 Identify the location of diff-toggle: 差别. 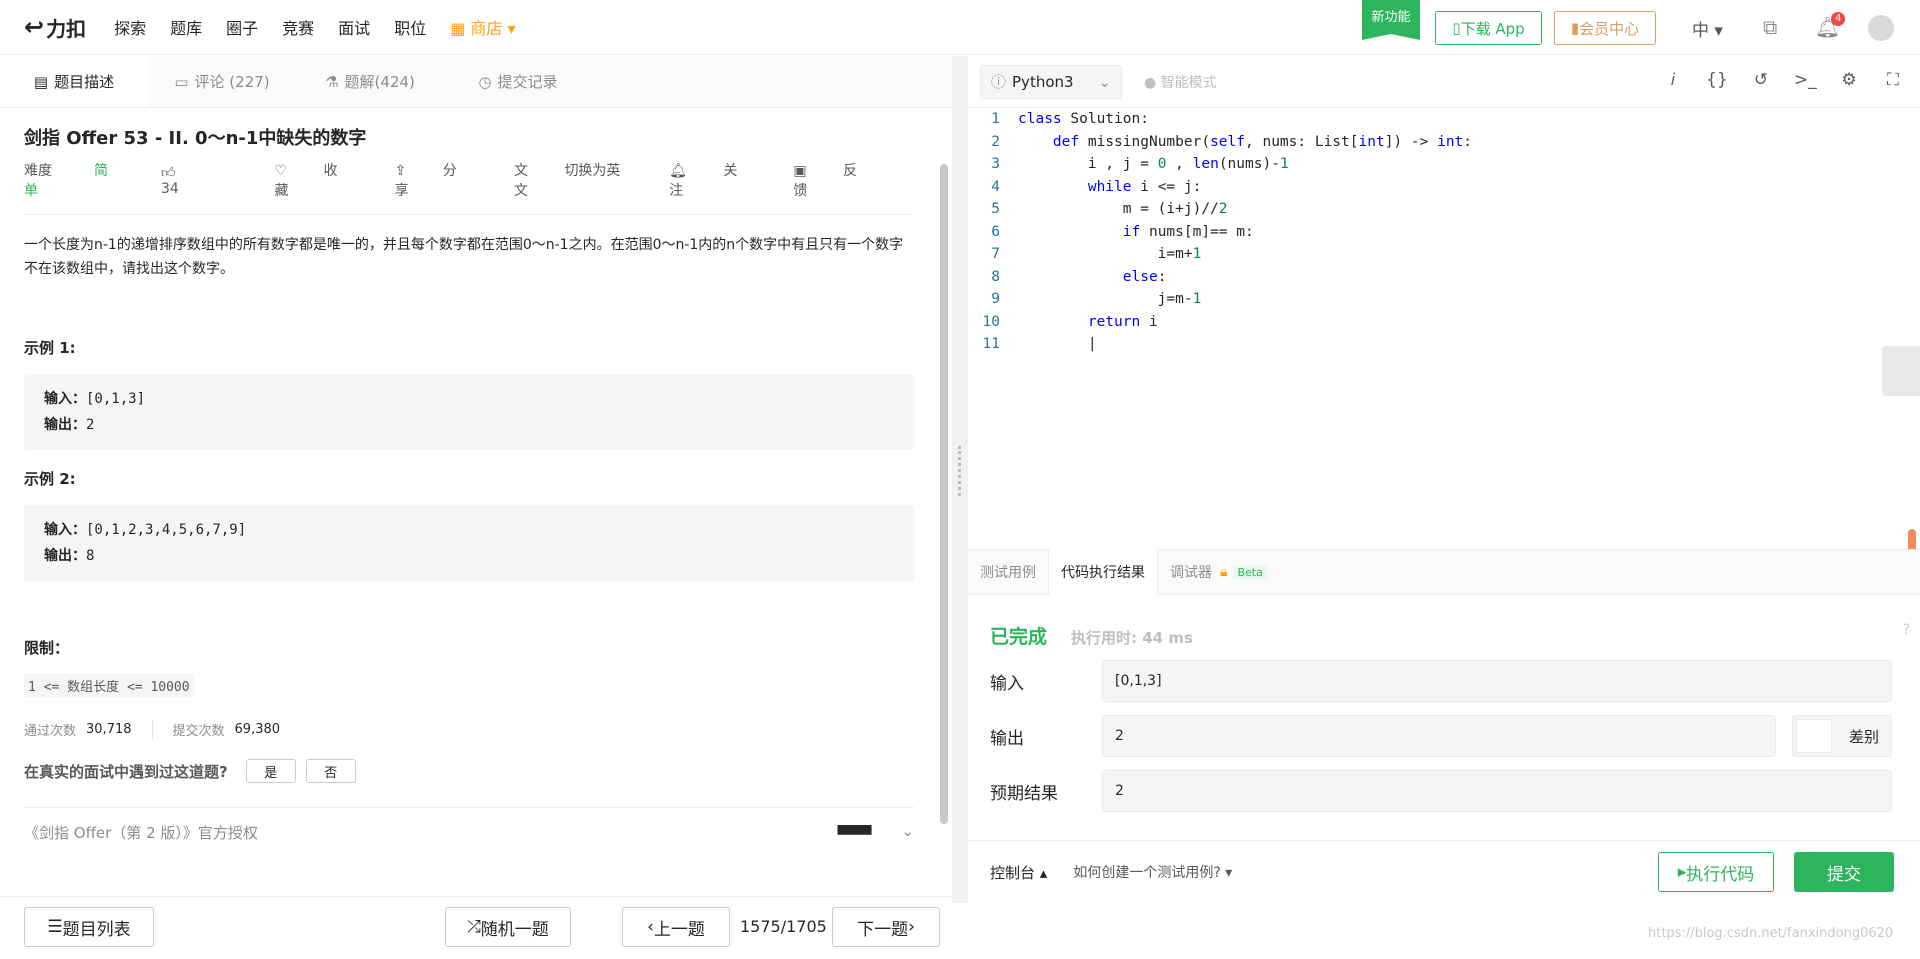
(1842, 736).